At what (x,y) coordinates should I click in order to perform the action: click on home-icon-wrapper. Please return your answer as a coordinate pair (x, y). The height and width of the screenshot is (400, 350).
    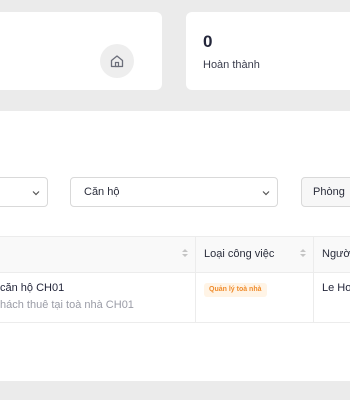
    Looking at the image, I should click on (117, 61).